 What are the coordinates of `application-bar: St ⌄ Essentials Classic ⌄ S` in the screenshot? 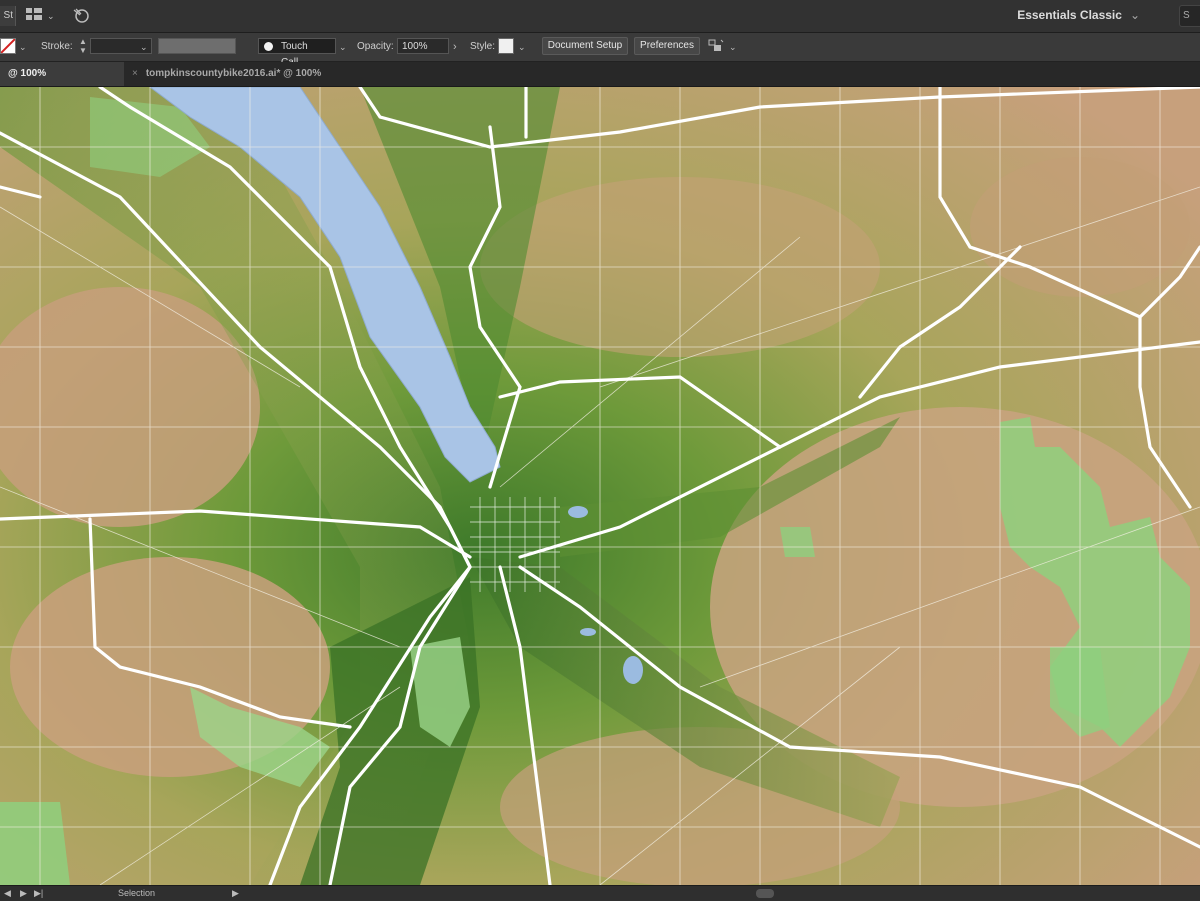 It's located at (600, 16).